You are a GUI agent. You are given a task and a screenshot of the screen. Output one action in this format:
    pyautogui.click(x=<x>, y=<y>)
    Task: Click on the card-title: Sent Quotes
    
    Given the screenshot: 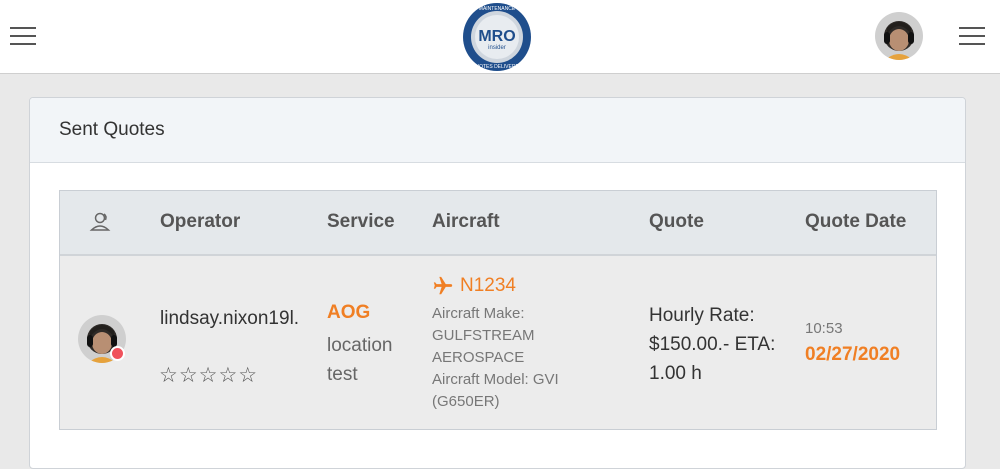 What is the action you would take?
    pyautogui.click(x=112, y=129)
    